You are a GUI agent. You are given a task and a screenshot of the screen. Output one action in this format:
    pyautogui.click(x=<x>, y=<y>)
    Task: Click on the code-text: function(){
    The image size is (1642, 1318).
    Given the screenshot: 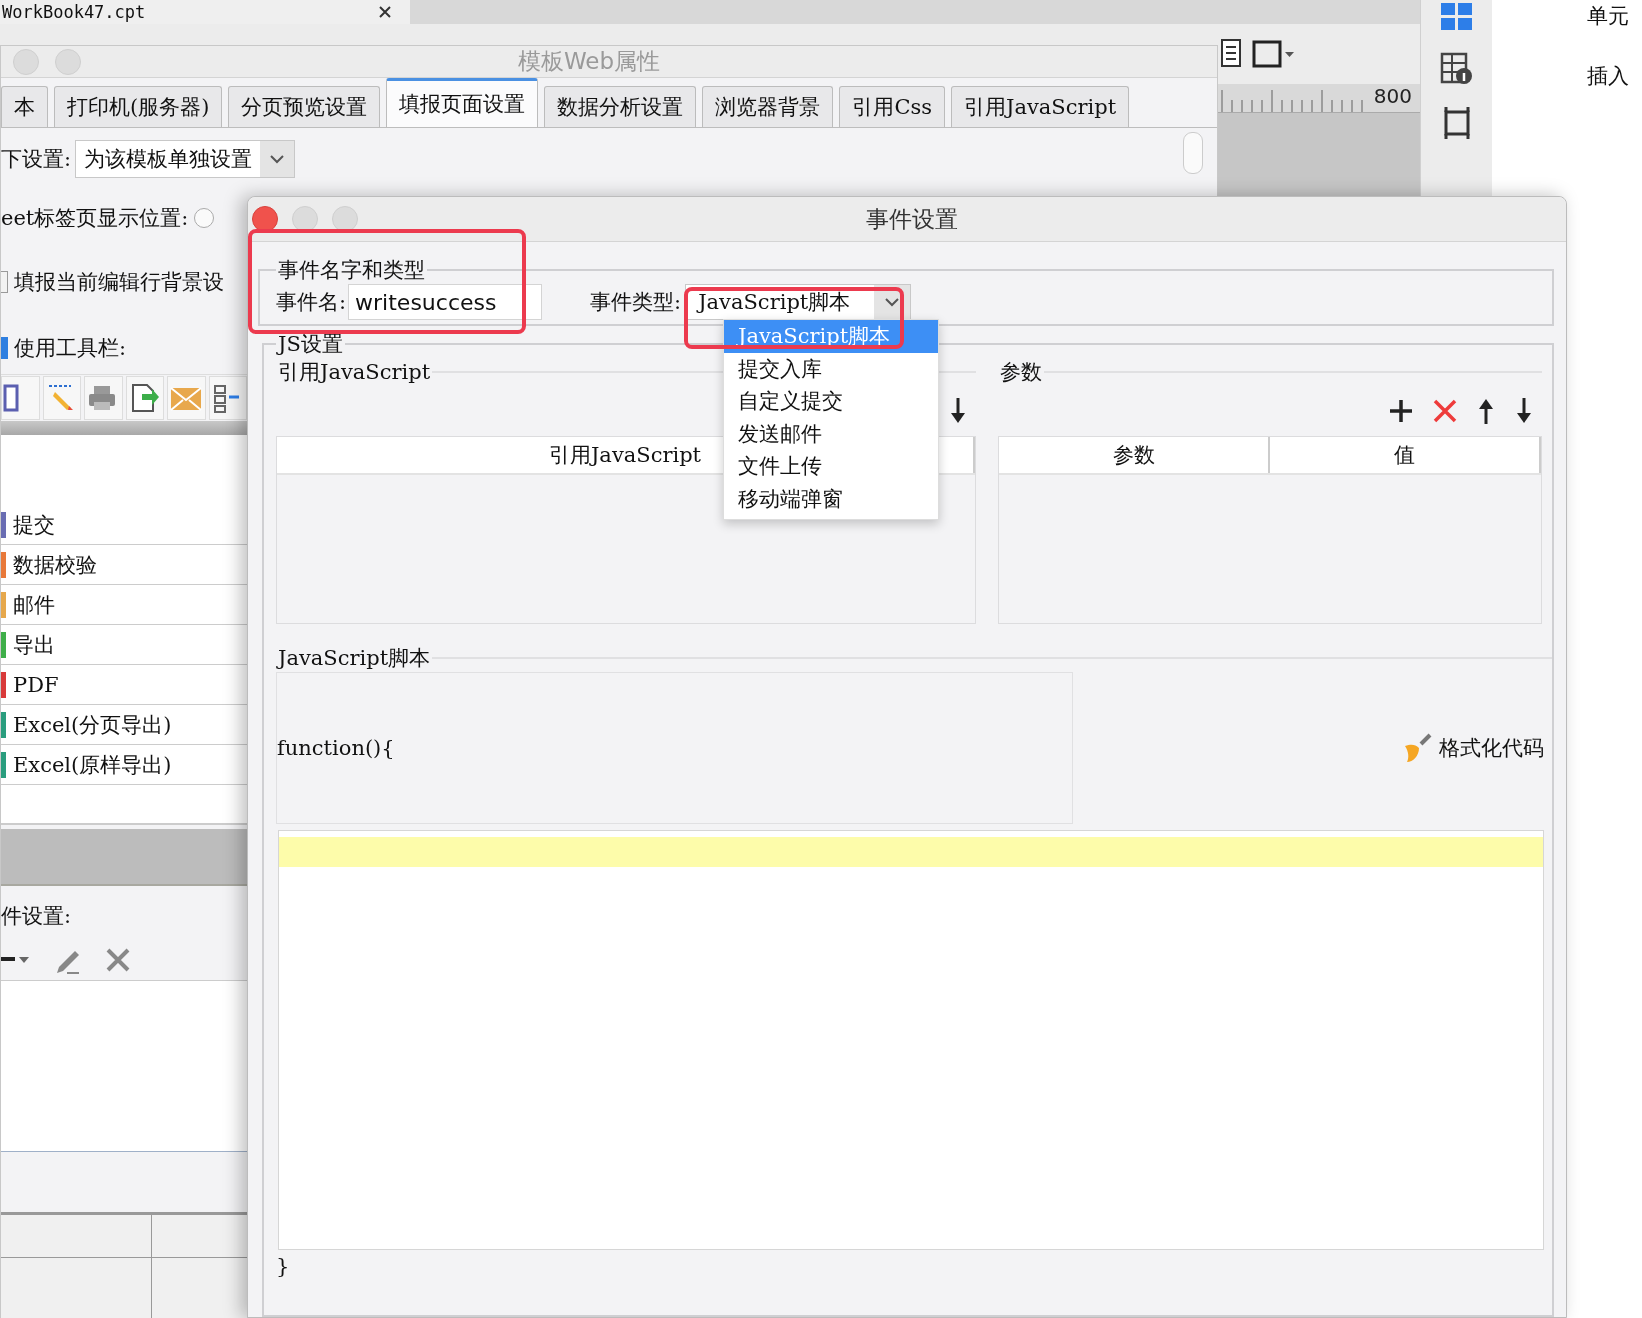 What is the action you would take?
    pyautogui.click(x=336, y=748)
    